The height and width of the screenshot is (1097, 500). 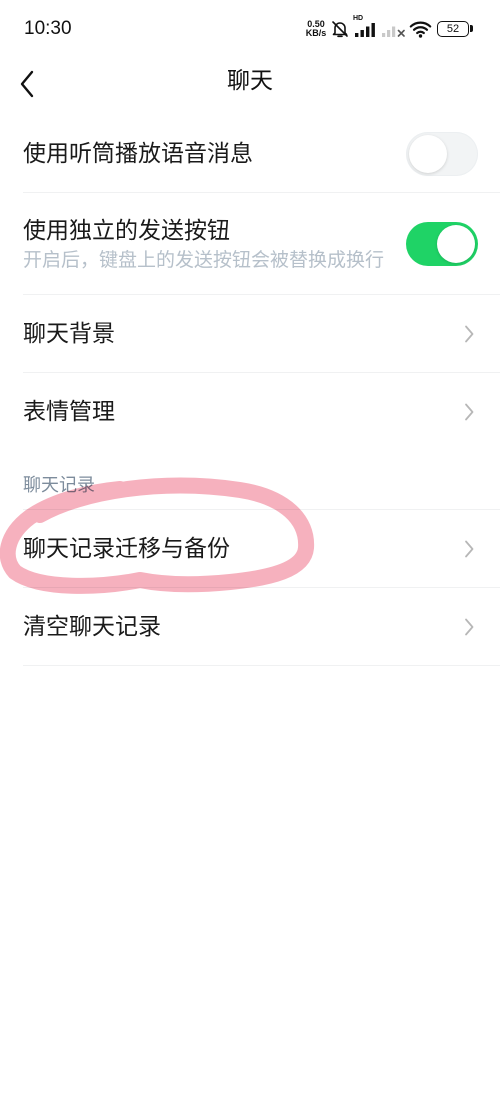 What do you see at coordinates (59, 485) in the screenshot?
I see `section-title: 聊天记录` at bounding box center [59, 485].